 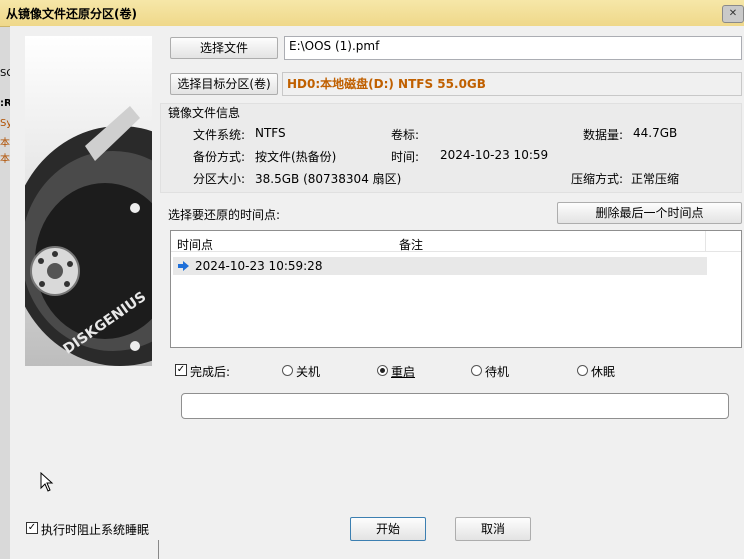 What do you see at coordinates (513, 48) in the screenshot?
I see `file-path-input: E:\OOS (1).pmf` at bounding box center [513, 48].